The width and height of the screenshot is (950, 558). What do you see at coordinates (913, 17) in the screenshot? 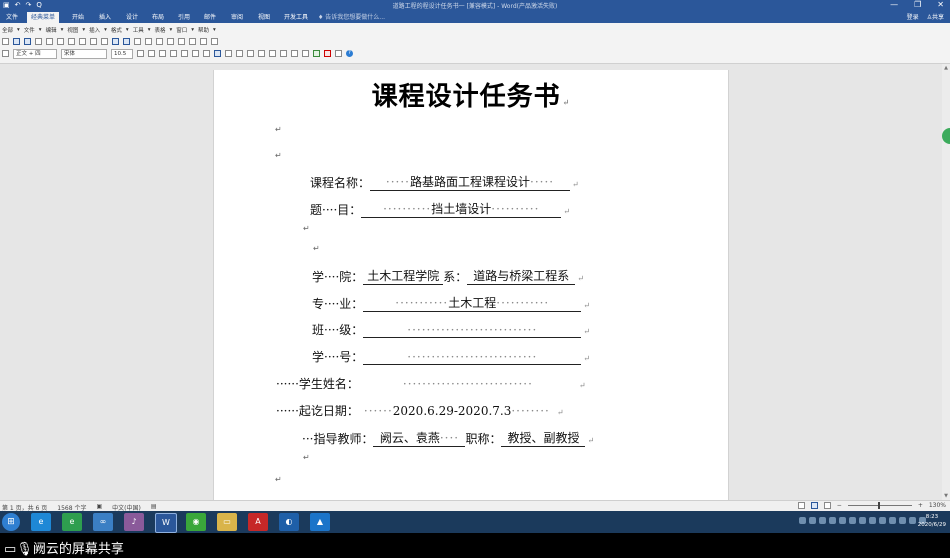
I see `login-link: 登录` at bounding box center [913, 17].